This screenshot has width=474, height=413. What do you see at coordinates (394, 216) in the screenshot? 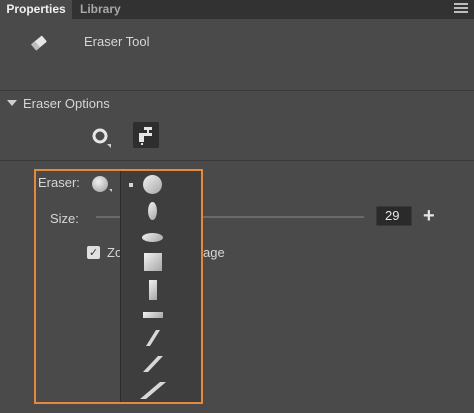
I see `size-input: 29` at bounding box center [394, 216].